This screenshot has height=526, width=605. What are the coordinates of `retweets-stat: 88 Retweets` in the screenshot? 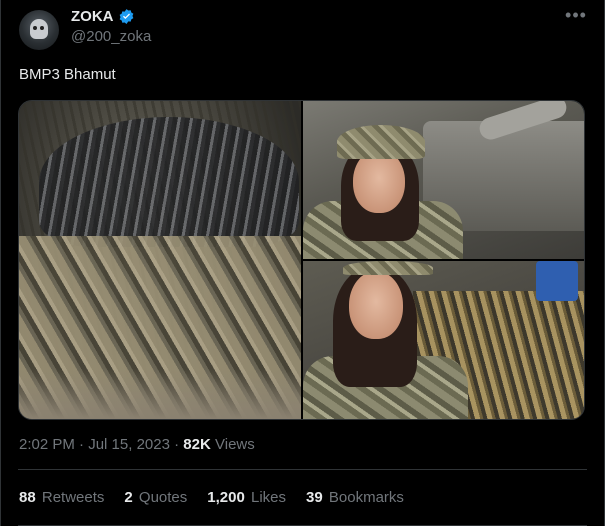 It's located at (61, 497).